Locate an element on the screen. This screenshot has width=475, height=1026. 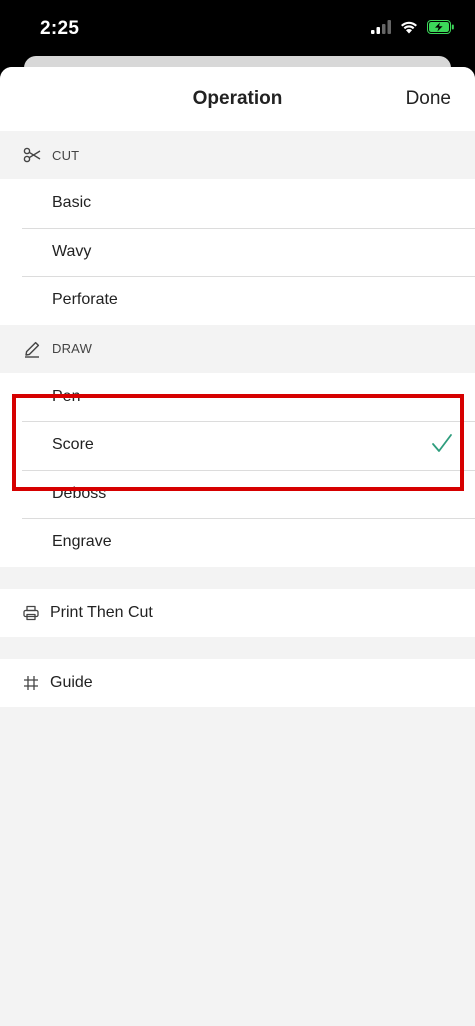
option-label: Wavy is located at coordinates (72, 251).